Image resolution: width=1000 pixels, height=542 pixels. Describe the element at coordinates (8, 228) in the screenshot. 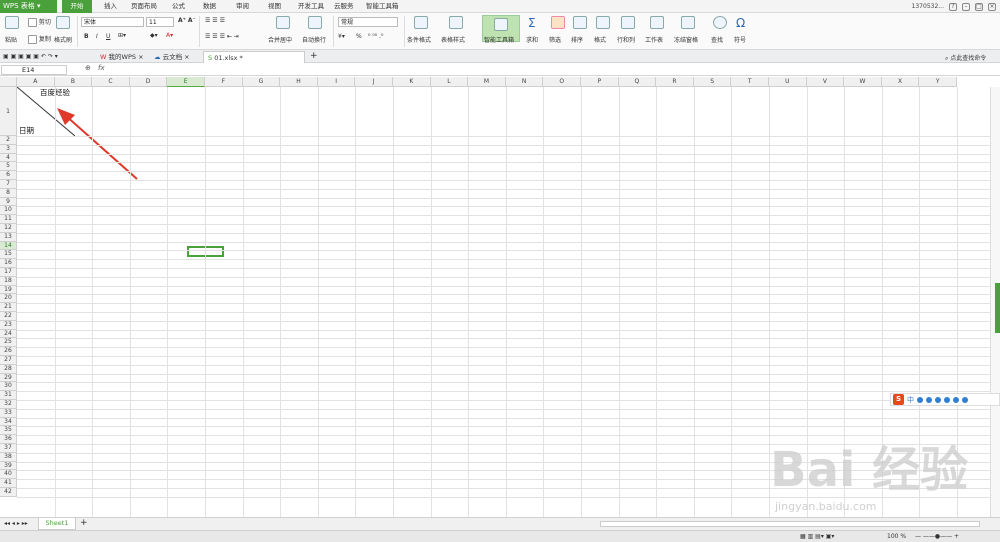

I see `row-header: 12` at that location.